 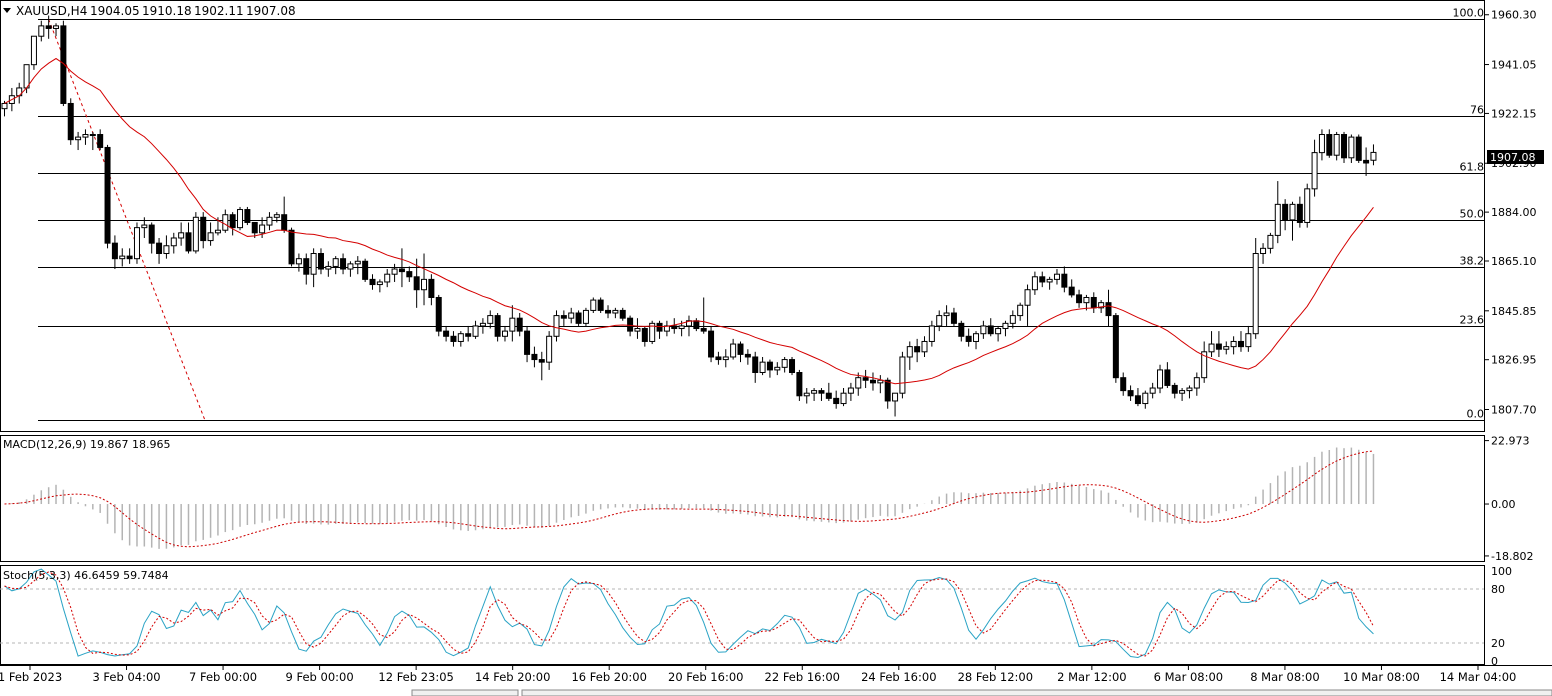 I want to click on time-tick-label: 12 Feb 23:05, so click(x=415, y=677).